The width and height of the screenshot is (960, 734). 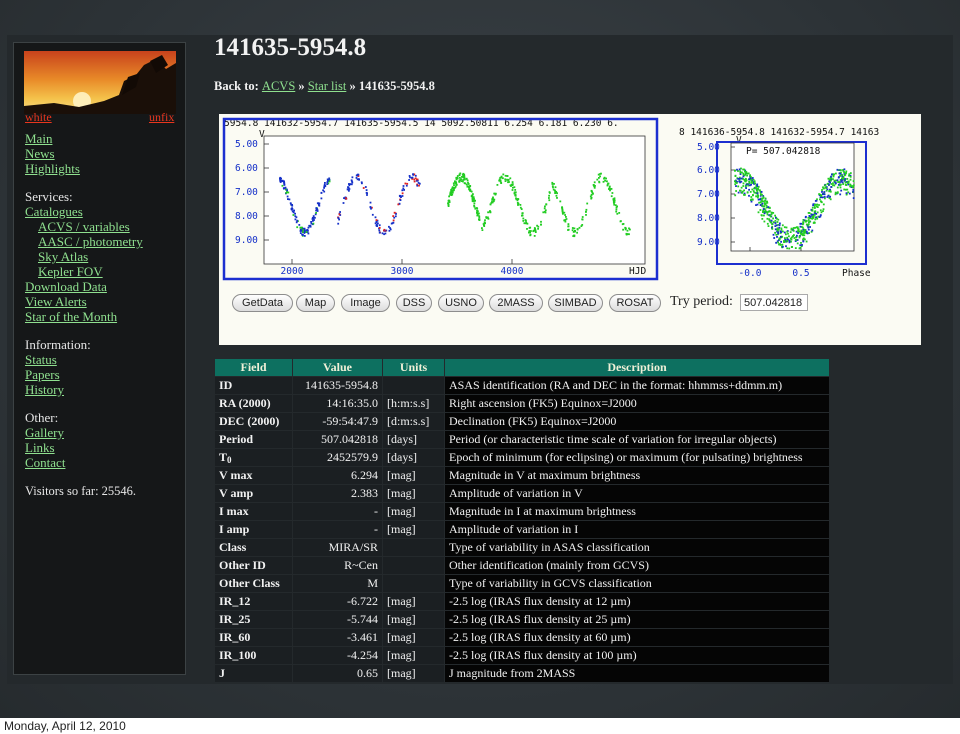 What do you see at coordinates (105, 226) in the screenshot?
I see `sidebar-item-acvs-variables: ACVS / variables` at bounding box center [105, 226].